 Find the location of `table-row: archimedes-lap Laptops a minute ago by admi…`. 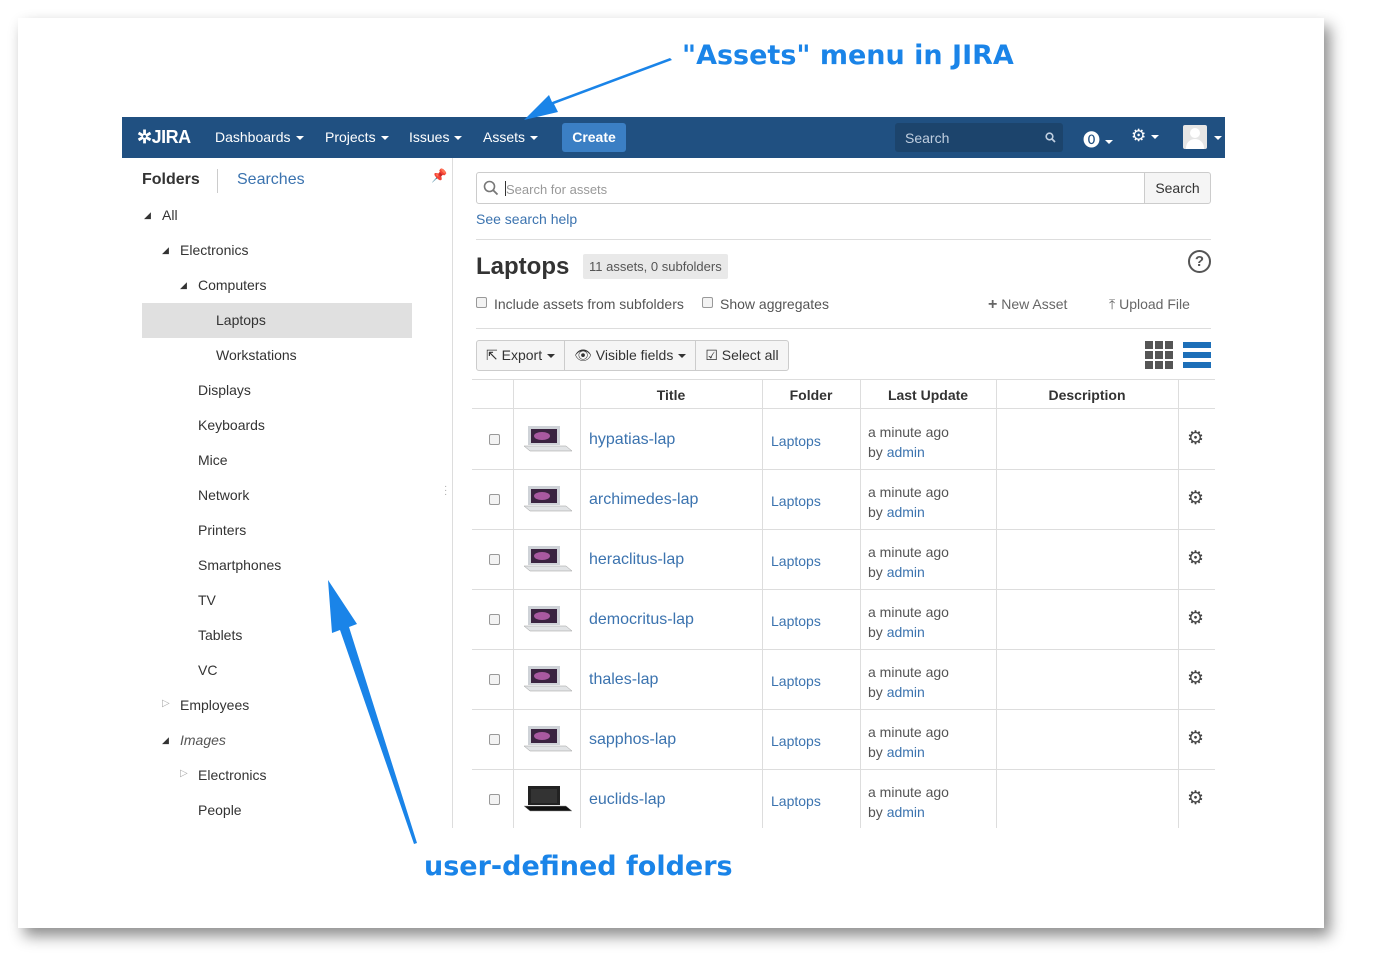

table-row: archimedes-lap Laptops a minute ago by admi… is located at coordinates (843, 500).